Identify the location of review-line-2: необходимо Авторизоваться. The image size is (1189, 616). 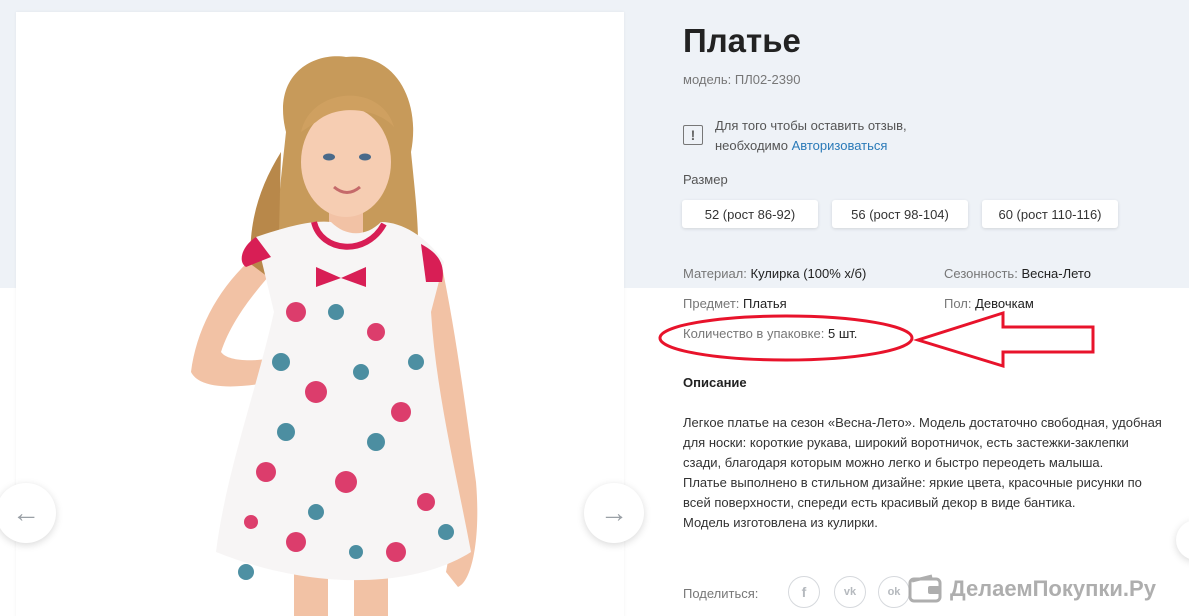
(811, 146).